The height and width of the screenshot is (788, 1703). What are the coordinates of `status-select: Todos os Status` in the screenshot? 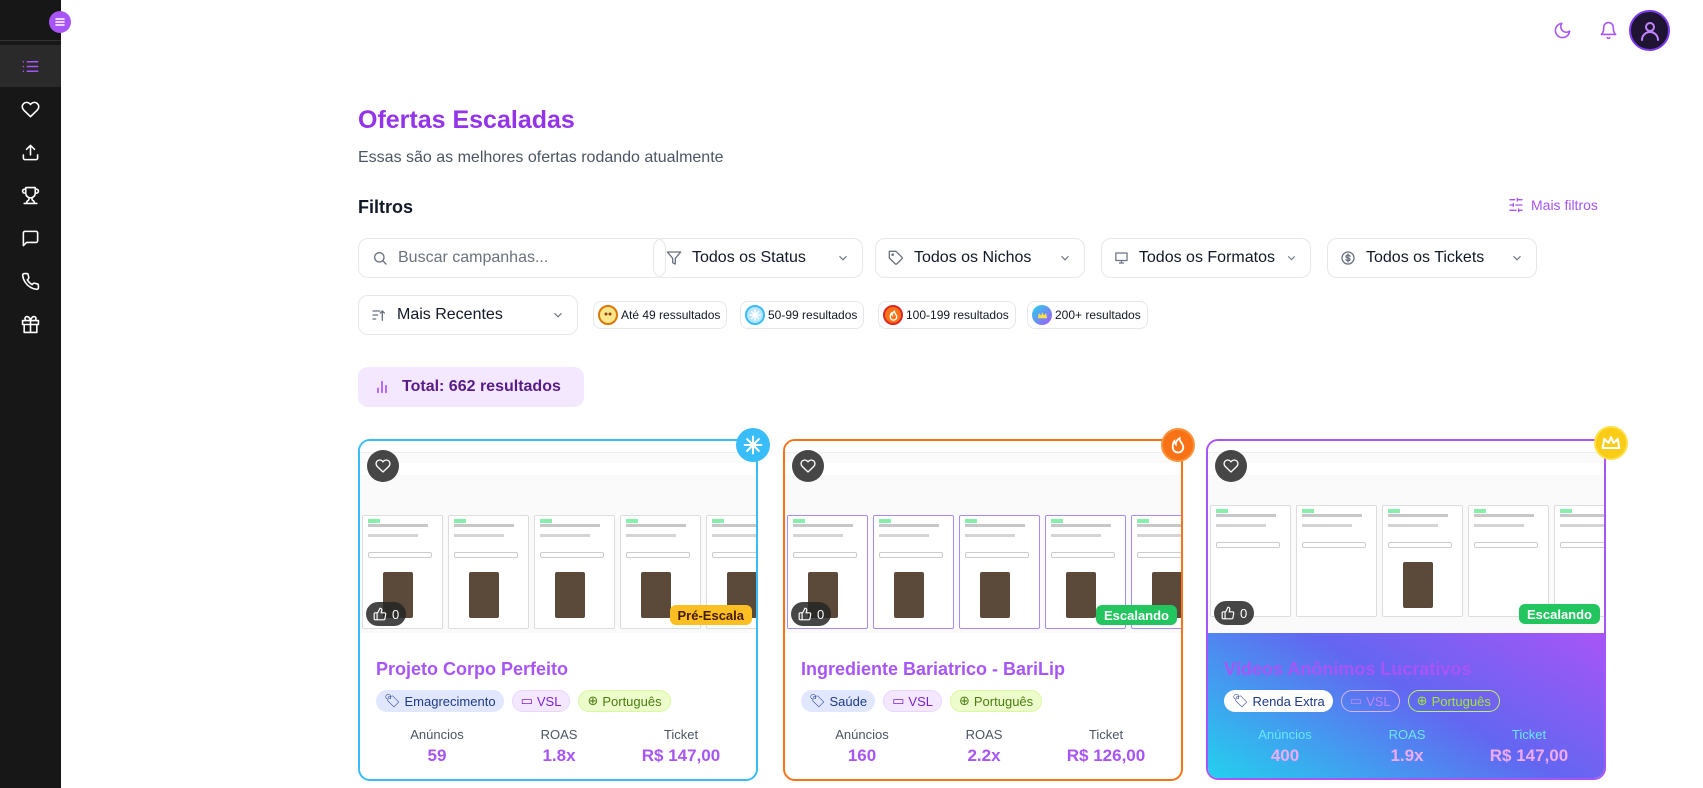 It's located at (758, 258).